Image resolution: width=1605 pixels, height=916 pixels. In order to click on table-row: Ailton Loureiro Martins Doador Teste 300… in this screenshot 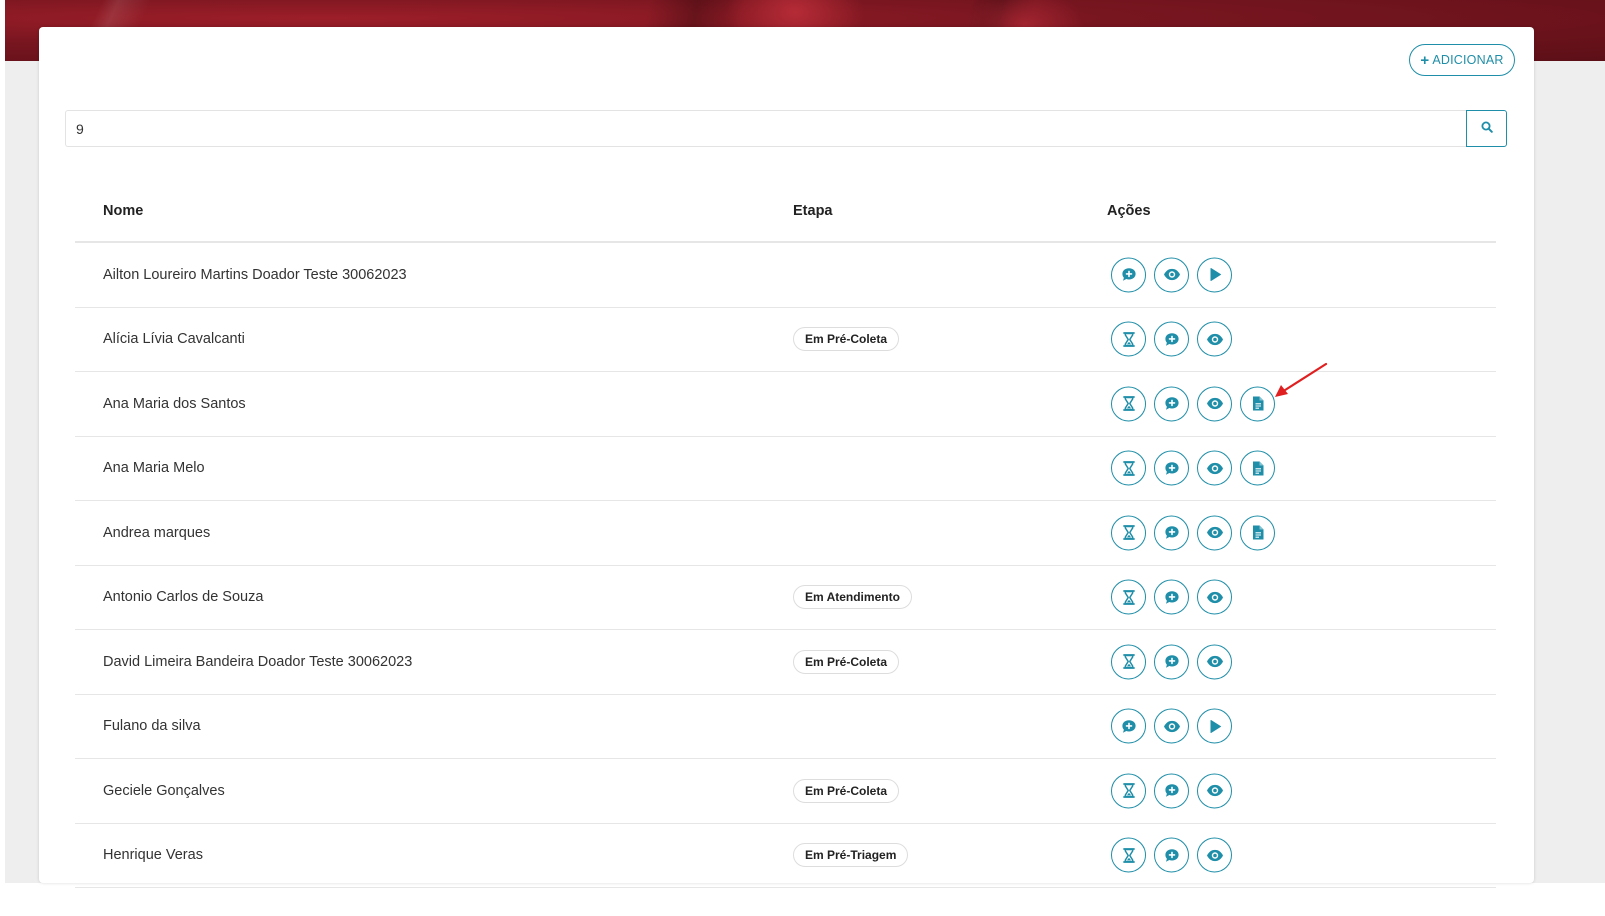, I will do `click(785, 275)`.